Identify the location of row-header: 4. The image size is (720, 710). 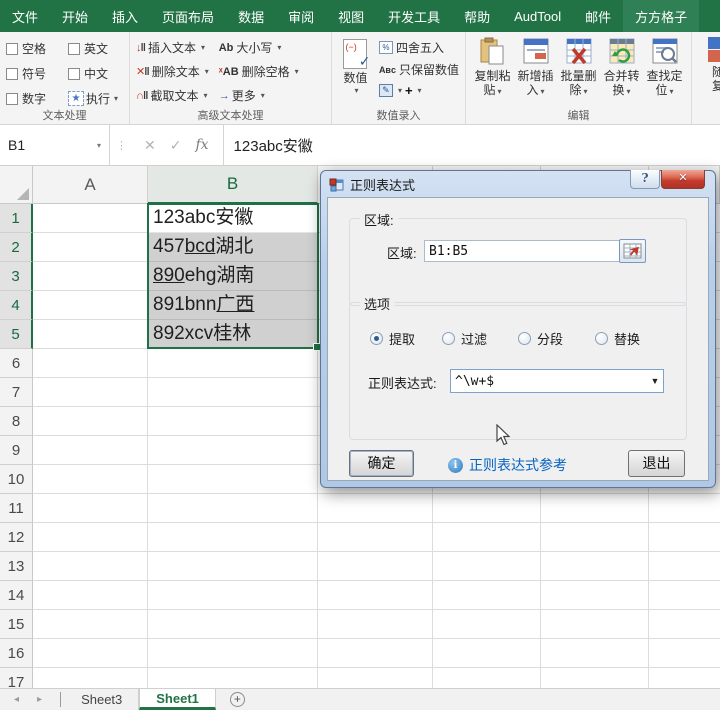
(16, 305).